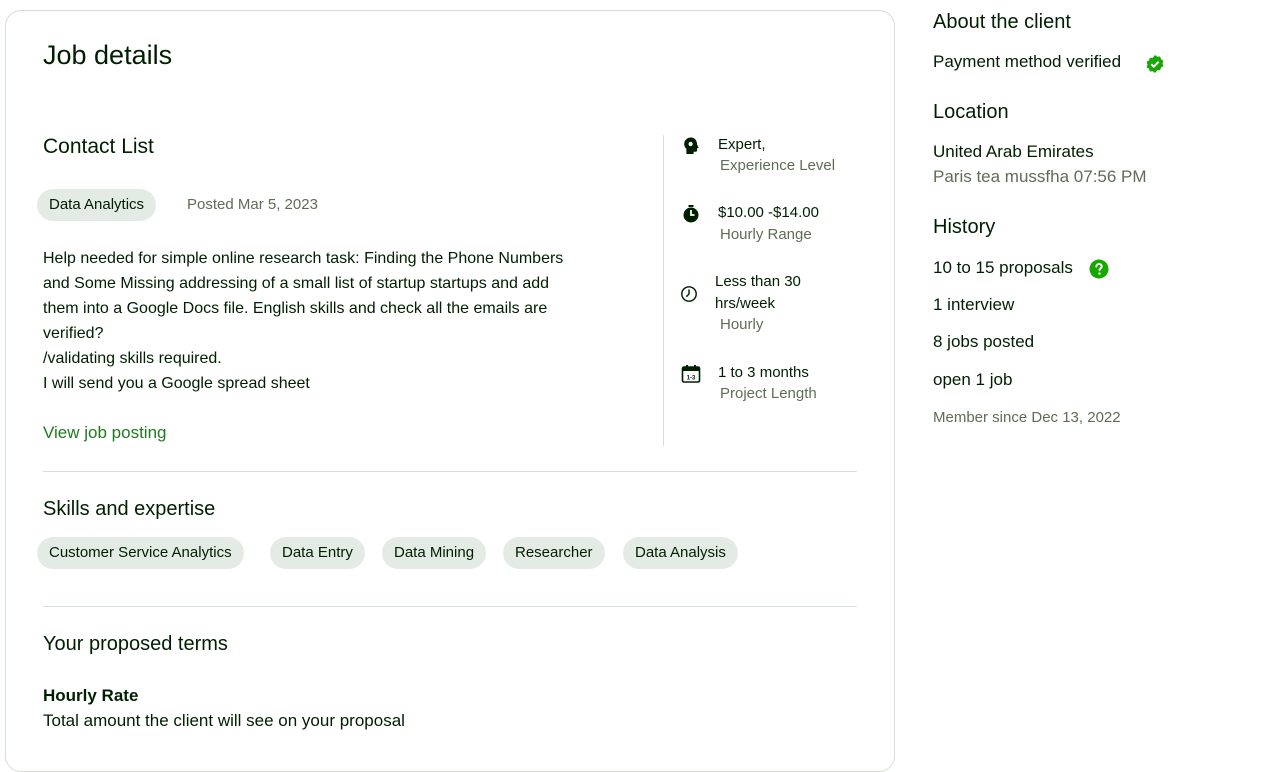  What do you see at coordinates (1099, 269) in the screenshot?
I see `help-icon` at bounding box center [1099, 269].